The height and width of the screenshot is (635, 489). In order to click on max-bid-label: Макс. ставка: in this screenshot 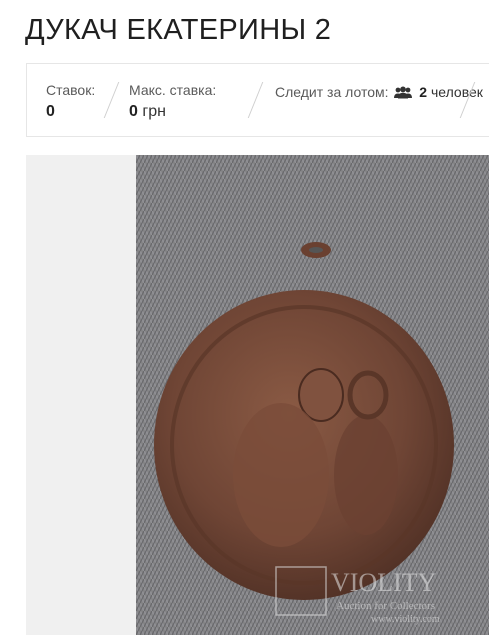, I will do `click(173, 90)`.